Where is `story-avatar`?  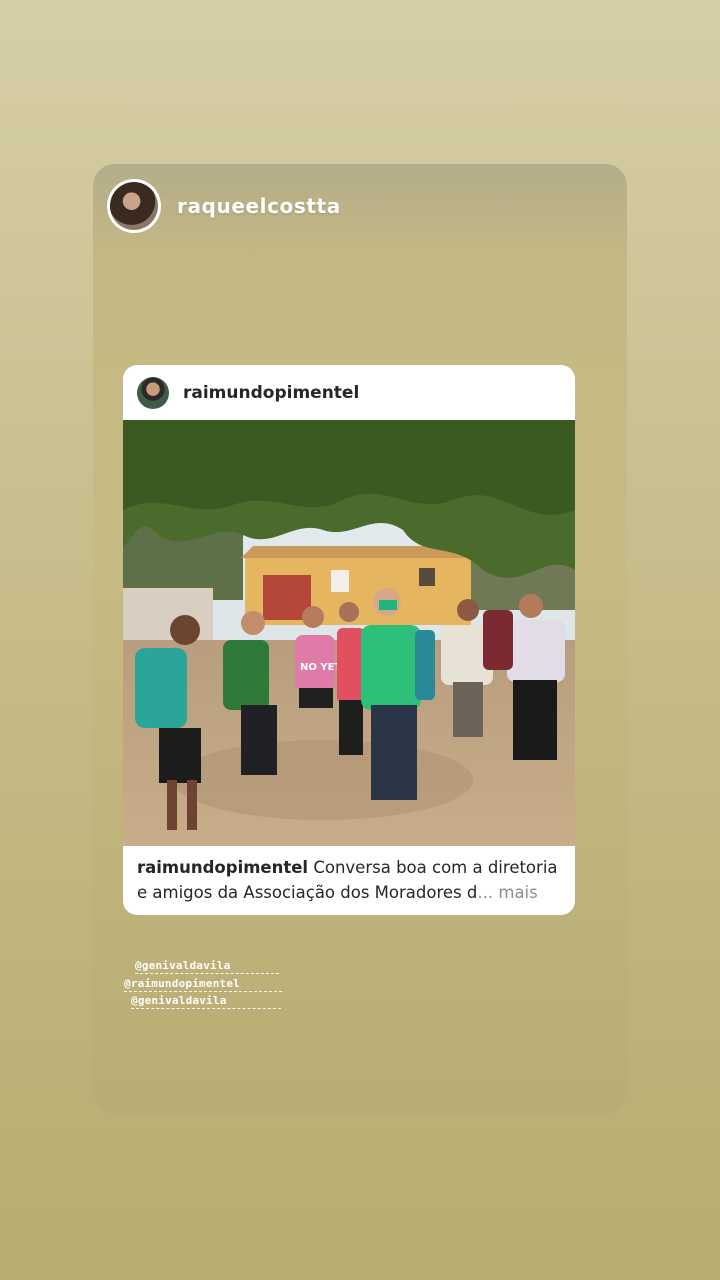
story-avatar is located at coordinates (134, 206).